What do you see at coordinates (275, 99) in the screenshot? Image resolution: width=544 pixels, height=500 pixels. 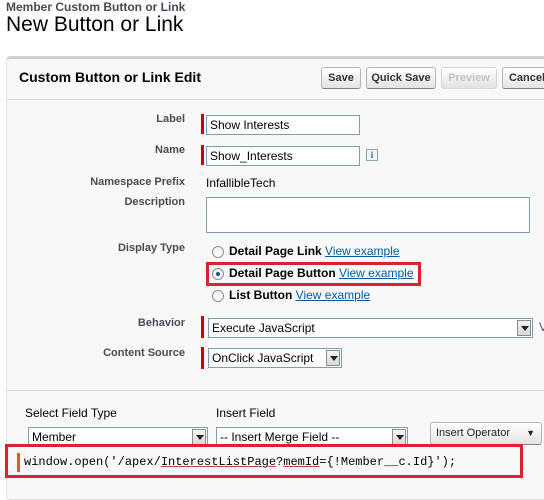 I see `panel-header-divider` at bounding box center [275, 99].